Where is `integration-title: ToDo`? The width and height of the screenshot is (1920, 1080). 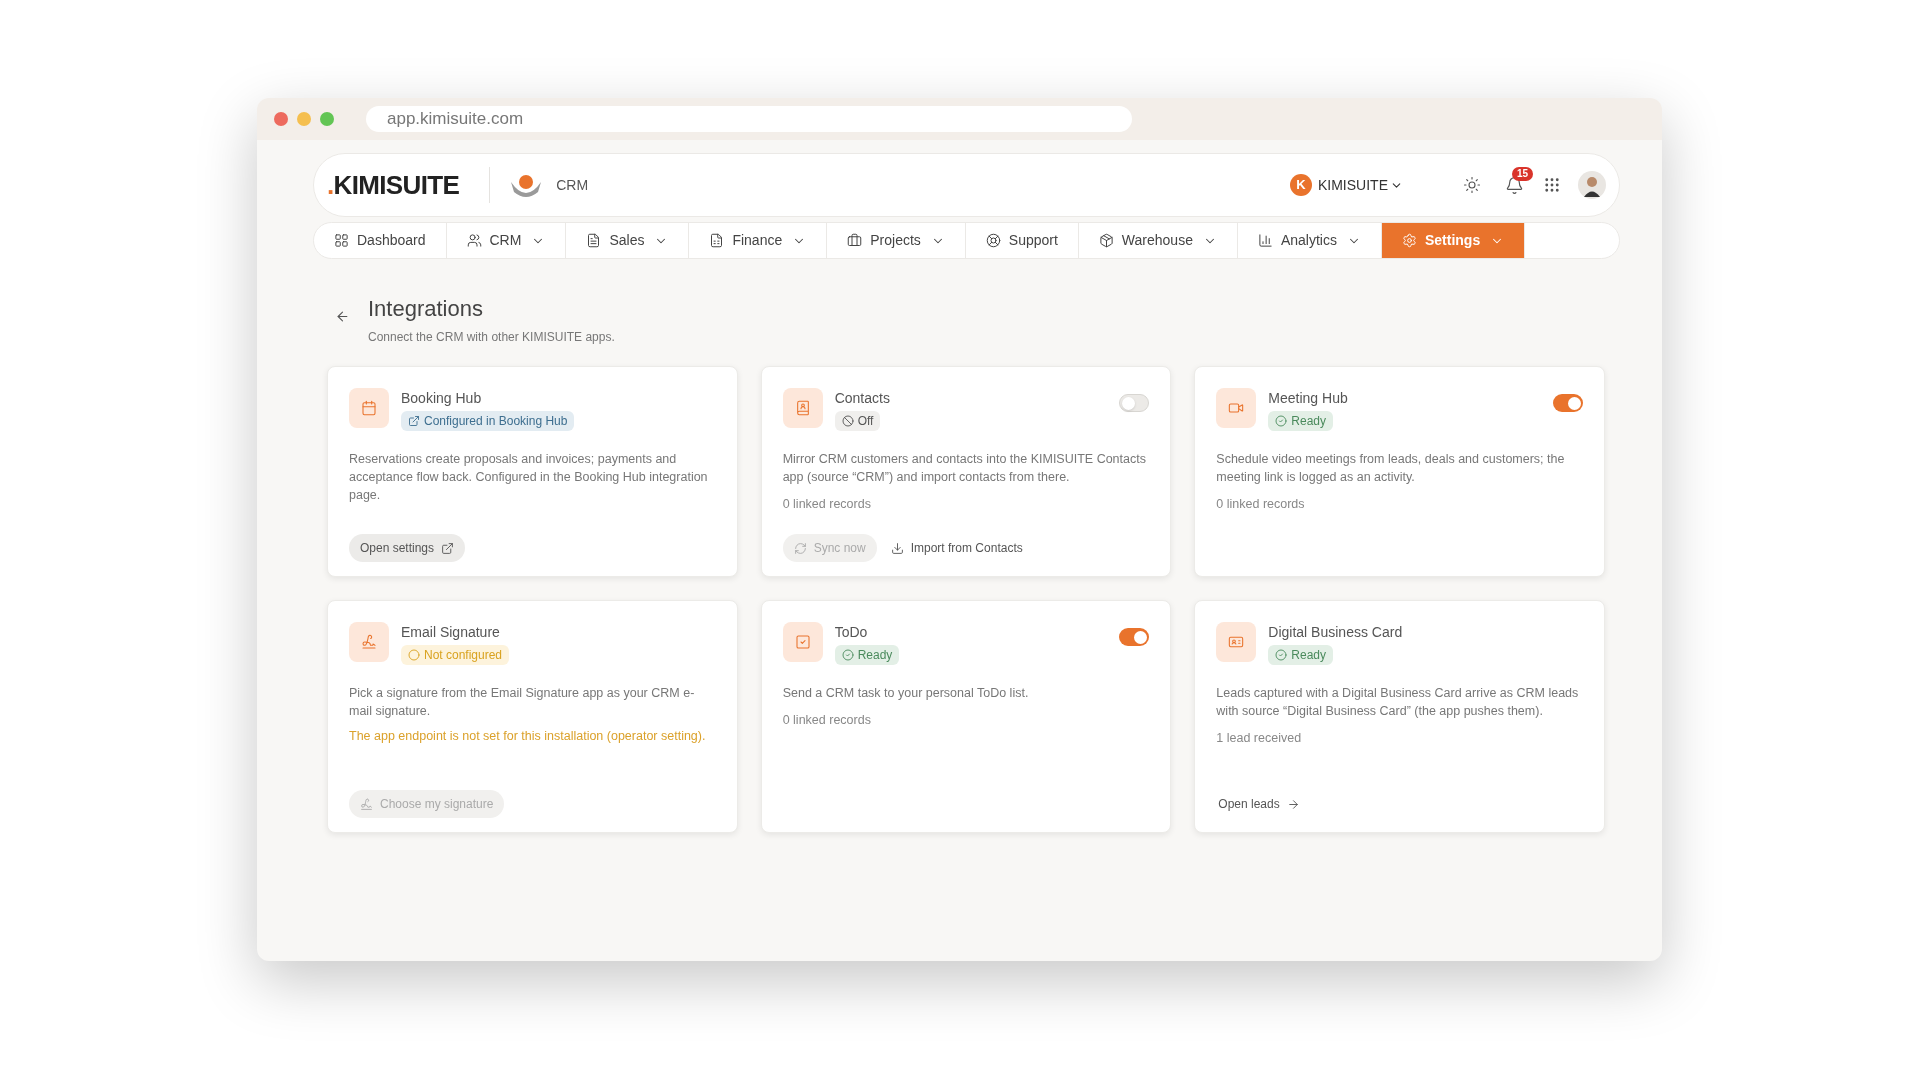 integration-title: ToDo is located at coordinates (851, 632).